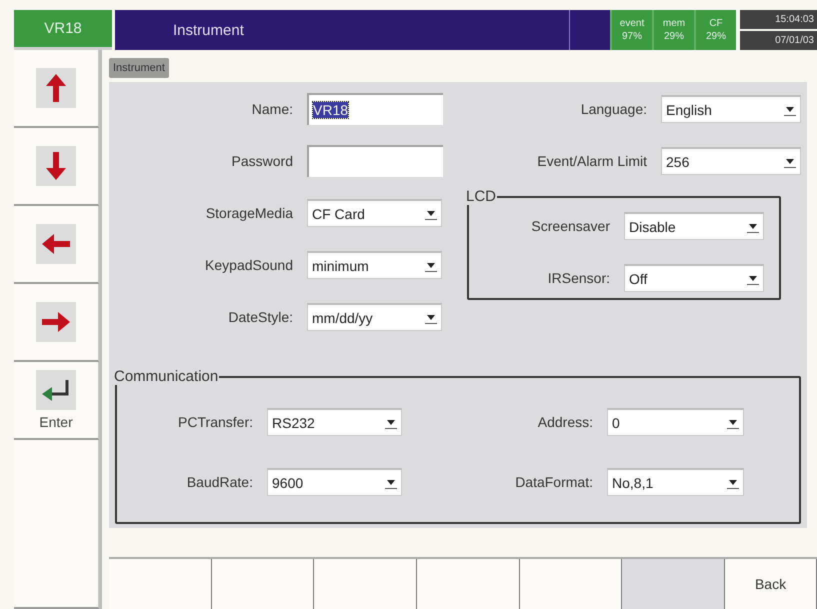  I want to click on up-key, so click(56, 89).